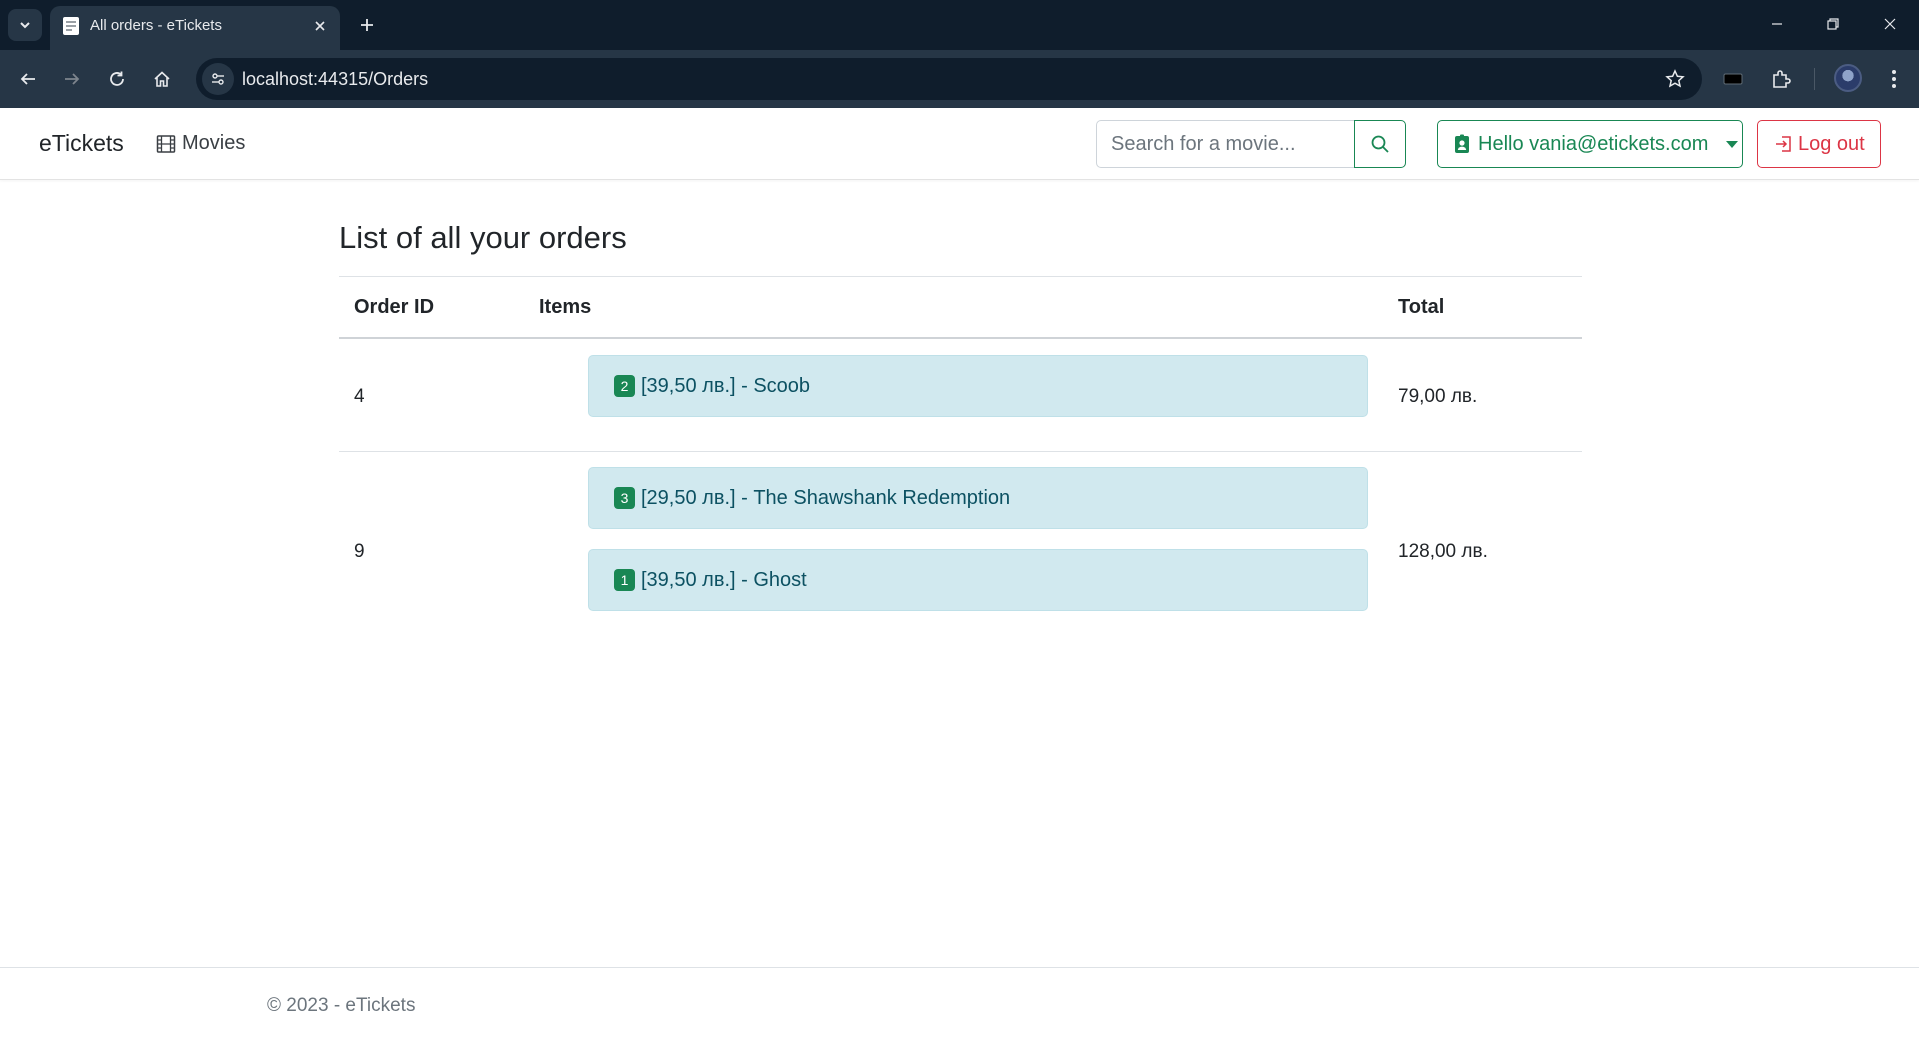 This screenshot has width=1919, height=1042. What do you see at coordinates (1783, 144) in the screenshot?
I see `logout-icon` at bounding box center [1783, 144].